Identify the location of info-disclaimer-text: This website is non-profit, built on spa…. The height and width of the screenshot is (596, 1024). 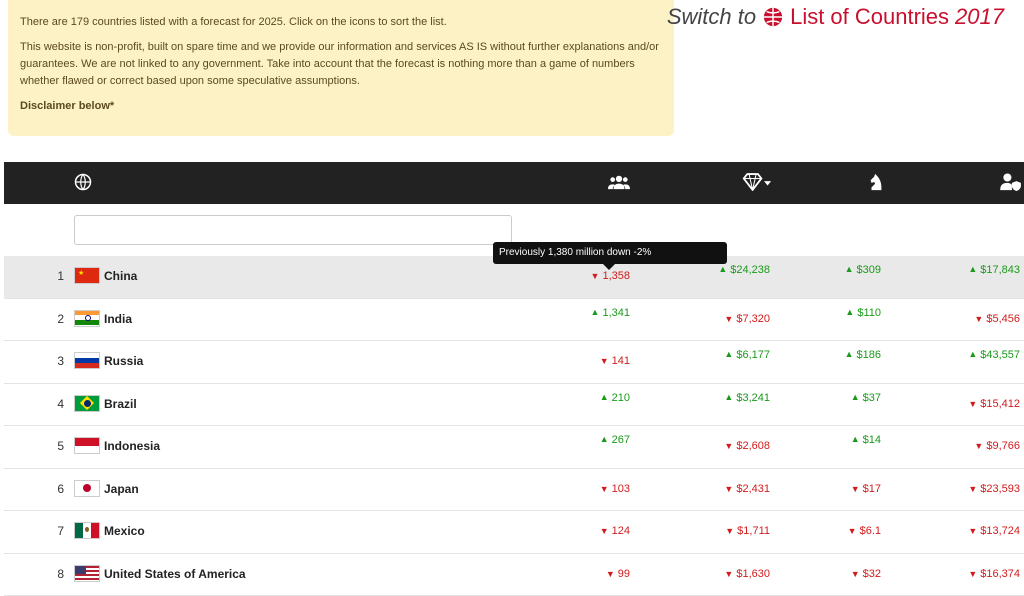
(341, 64).